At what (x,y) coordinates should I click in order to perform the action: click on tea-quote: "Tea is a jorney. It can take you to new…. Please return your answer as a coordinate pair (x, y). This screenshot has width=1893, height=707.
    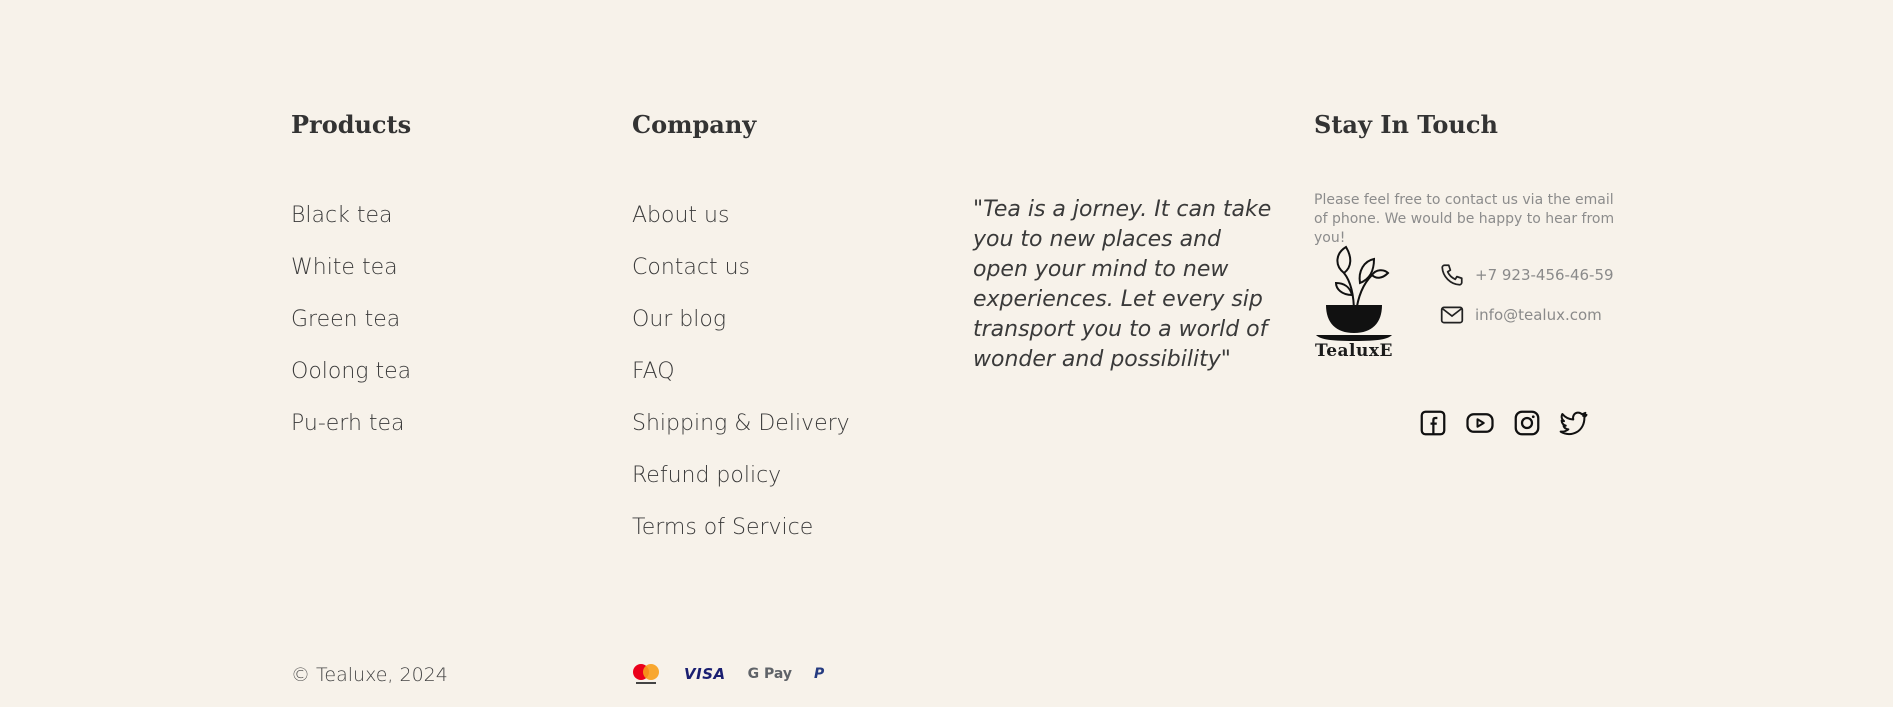
    Looking at the image, I should click on (1122, 284).